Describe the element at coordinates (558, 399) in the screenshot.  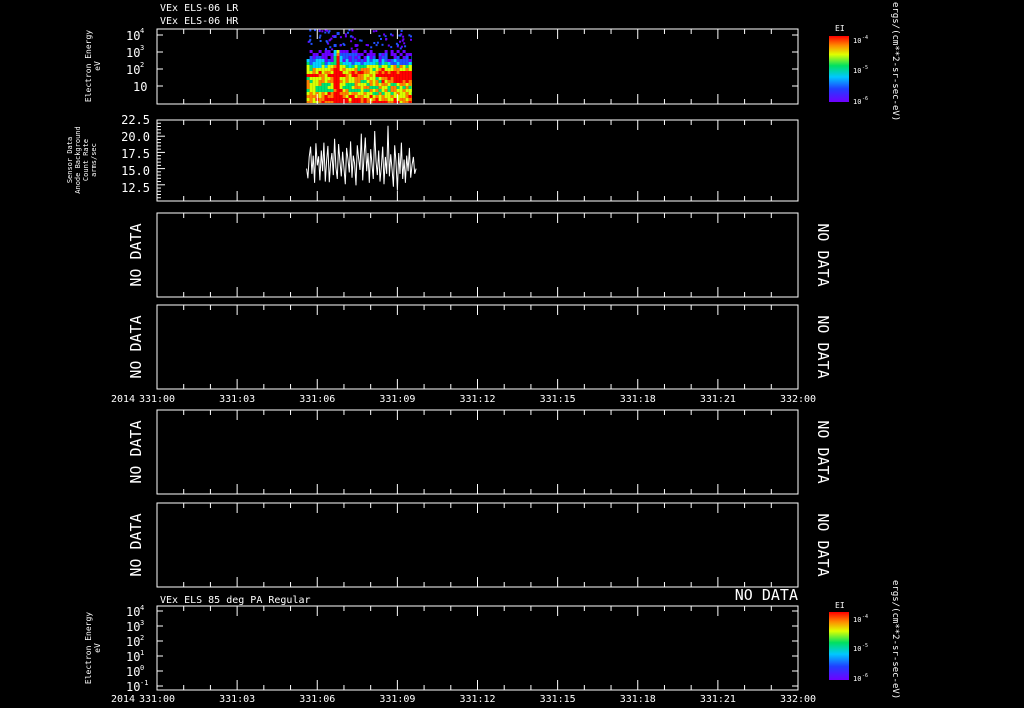
I see `x-tick-label: 331:15` at that location.